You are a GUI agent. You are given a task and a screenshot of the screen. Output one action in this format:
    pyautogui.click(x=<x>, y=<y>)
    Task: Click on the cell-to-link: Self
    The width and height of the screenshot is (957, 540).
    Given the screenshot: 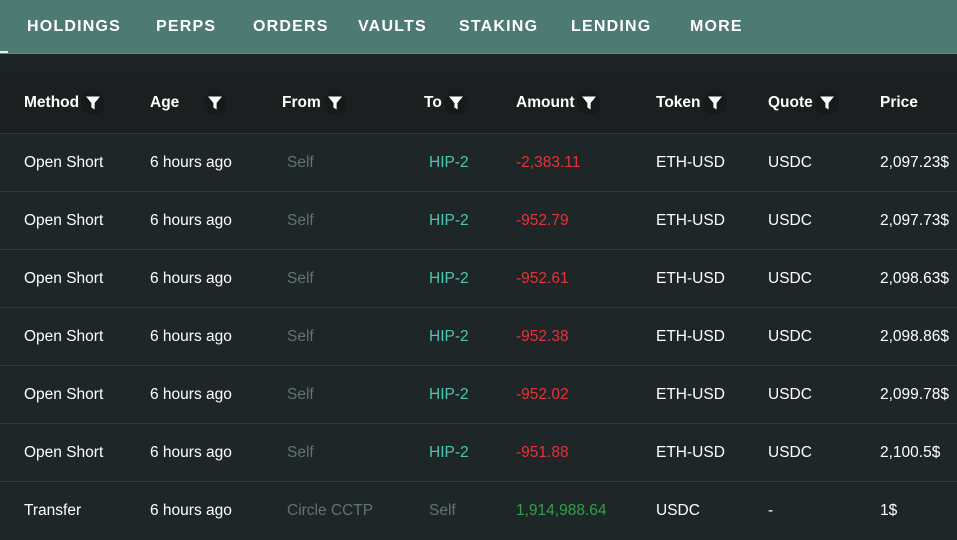 What is the action you would take?
    pyautogui.click(x=442, y=511)
    